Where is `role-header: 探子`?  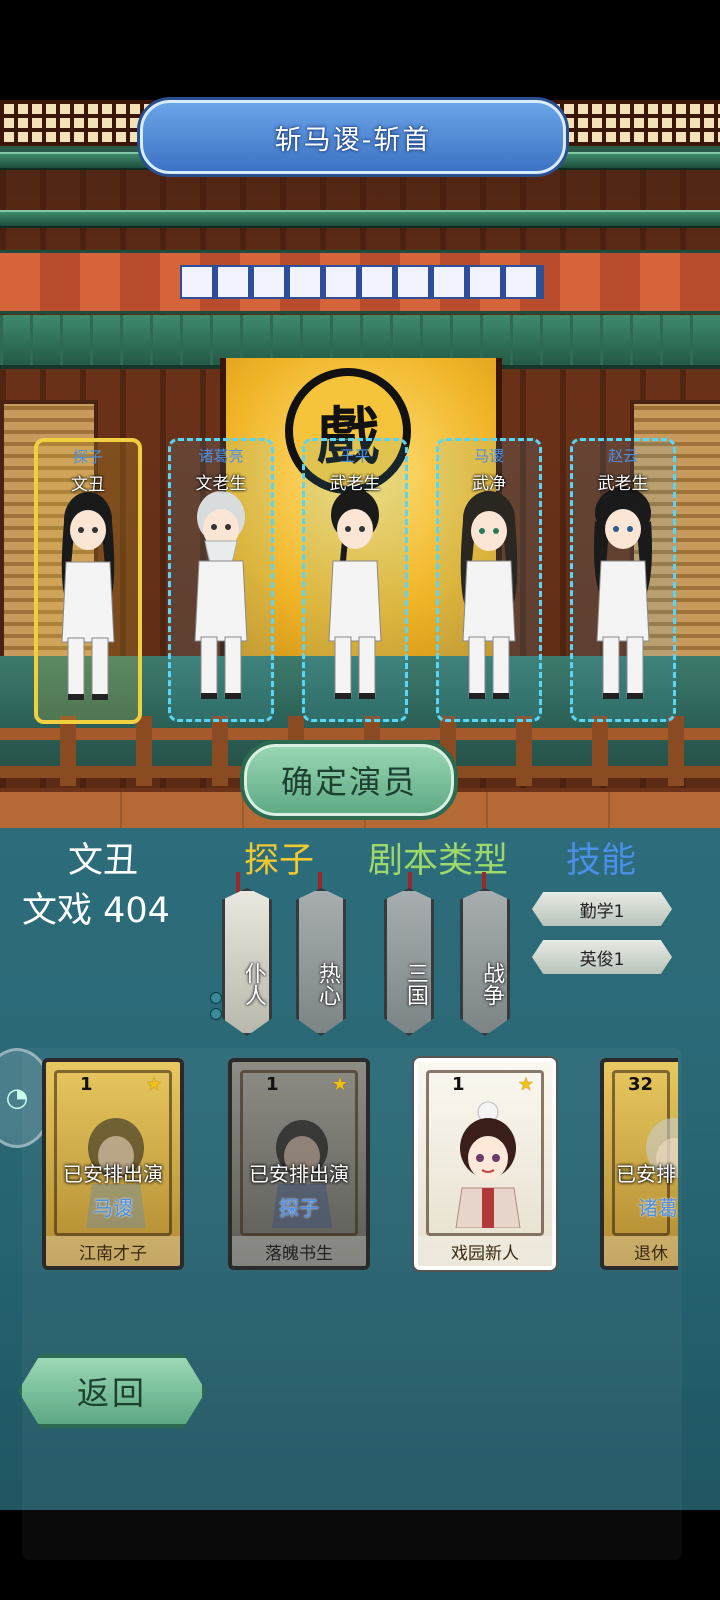 role-header: 探子 is located at coordinates (279, 861).